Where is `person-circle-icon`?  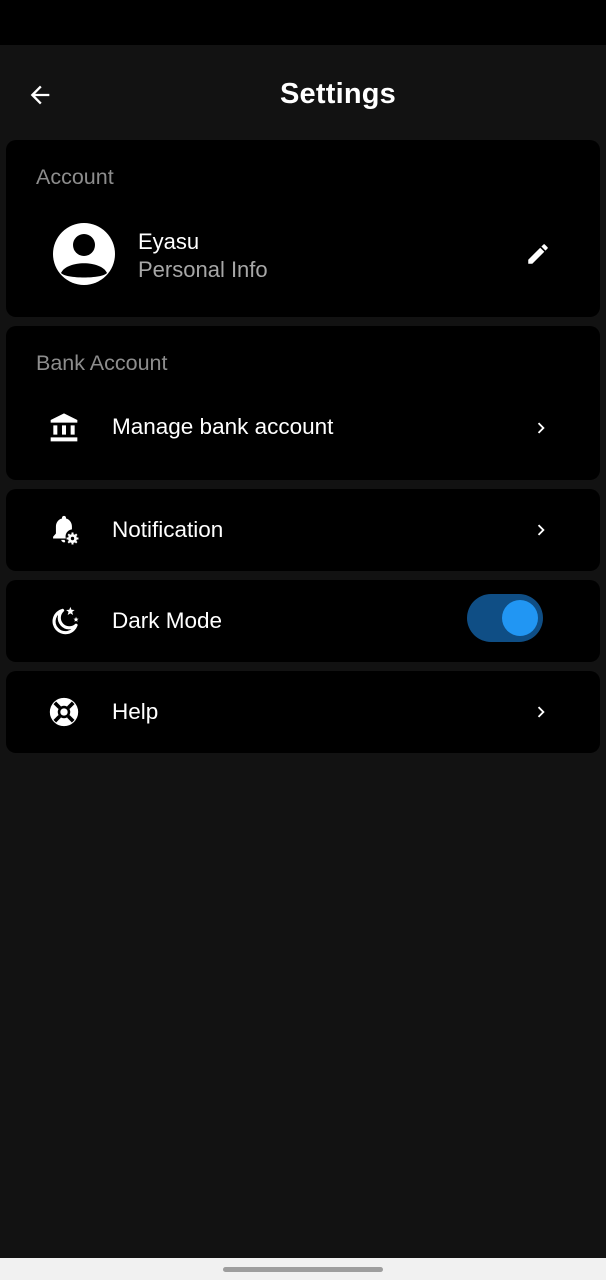 person-circle-icon is located at coordinates (84, 256).